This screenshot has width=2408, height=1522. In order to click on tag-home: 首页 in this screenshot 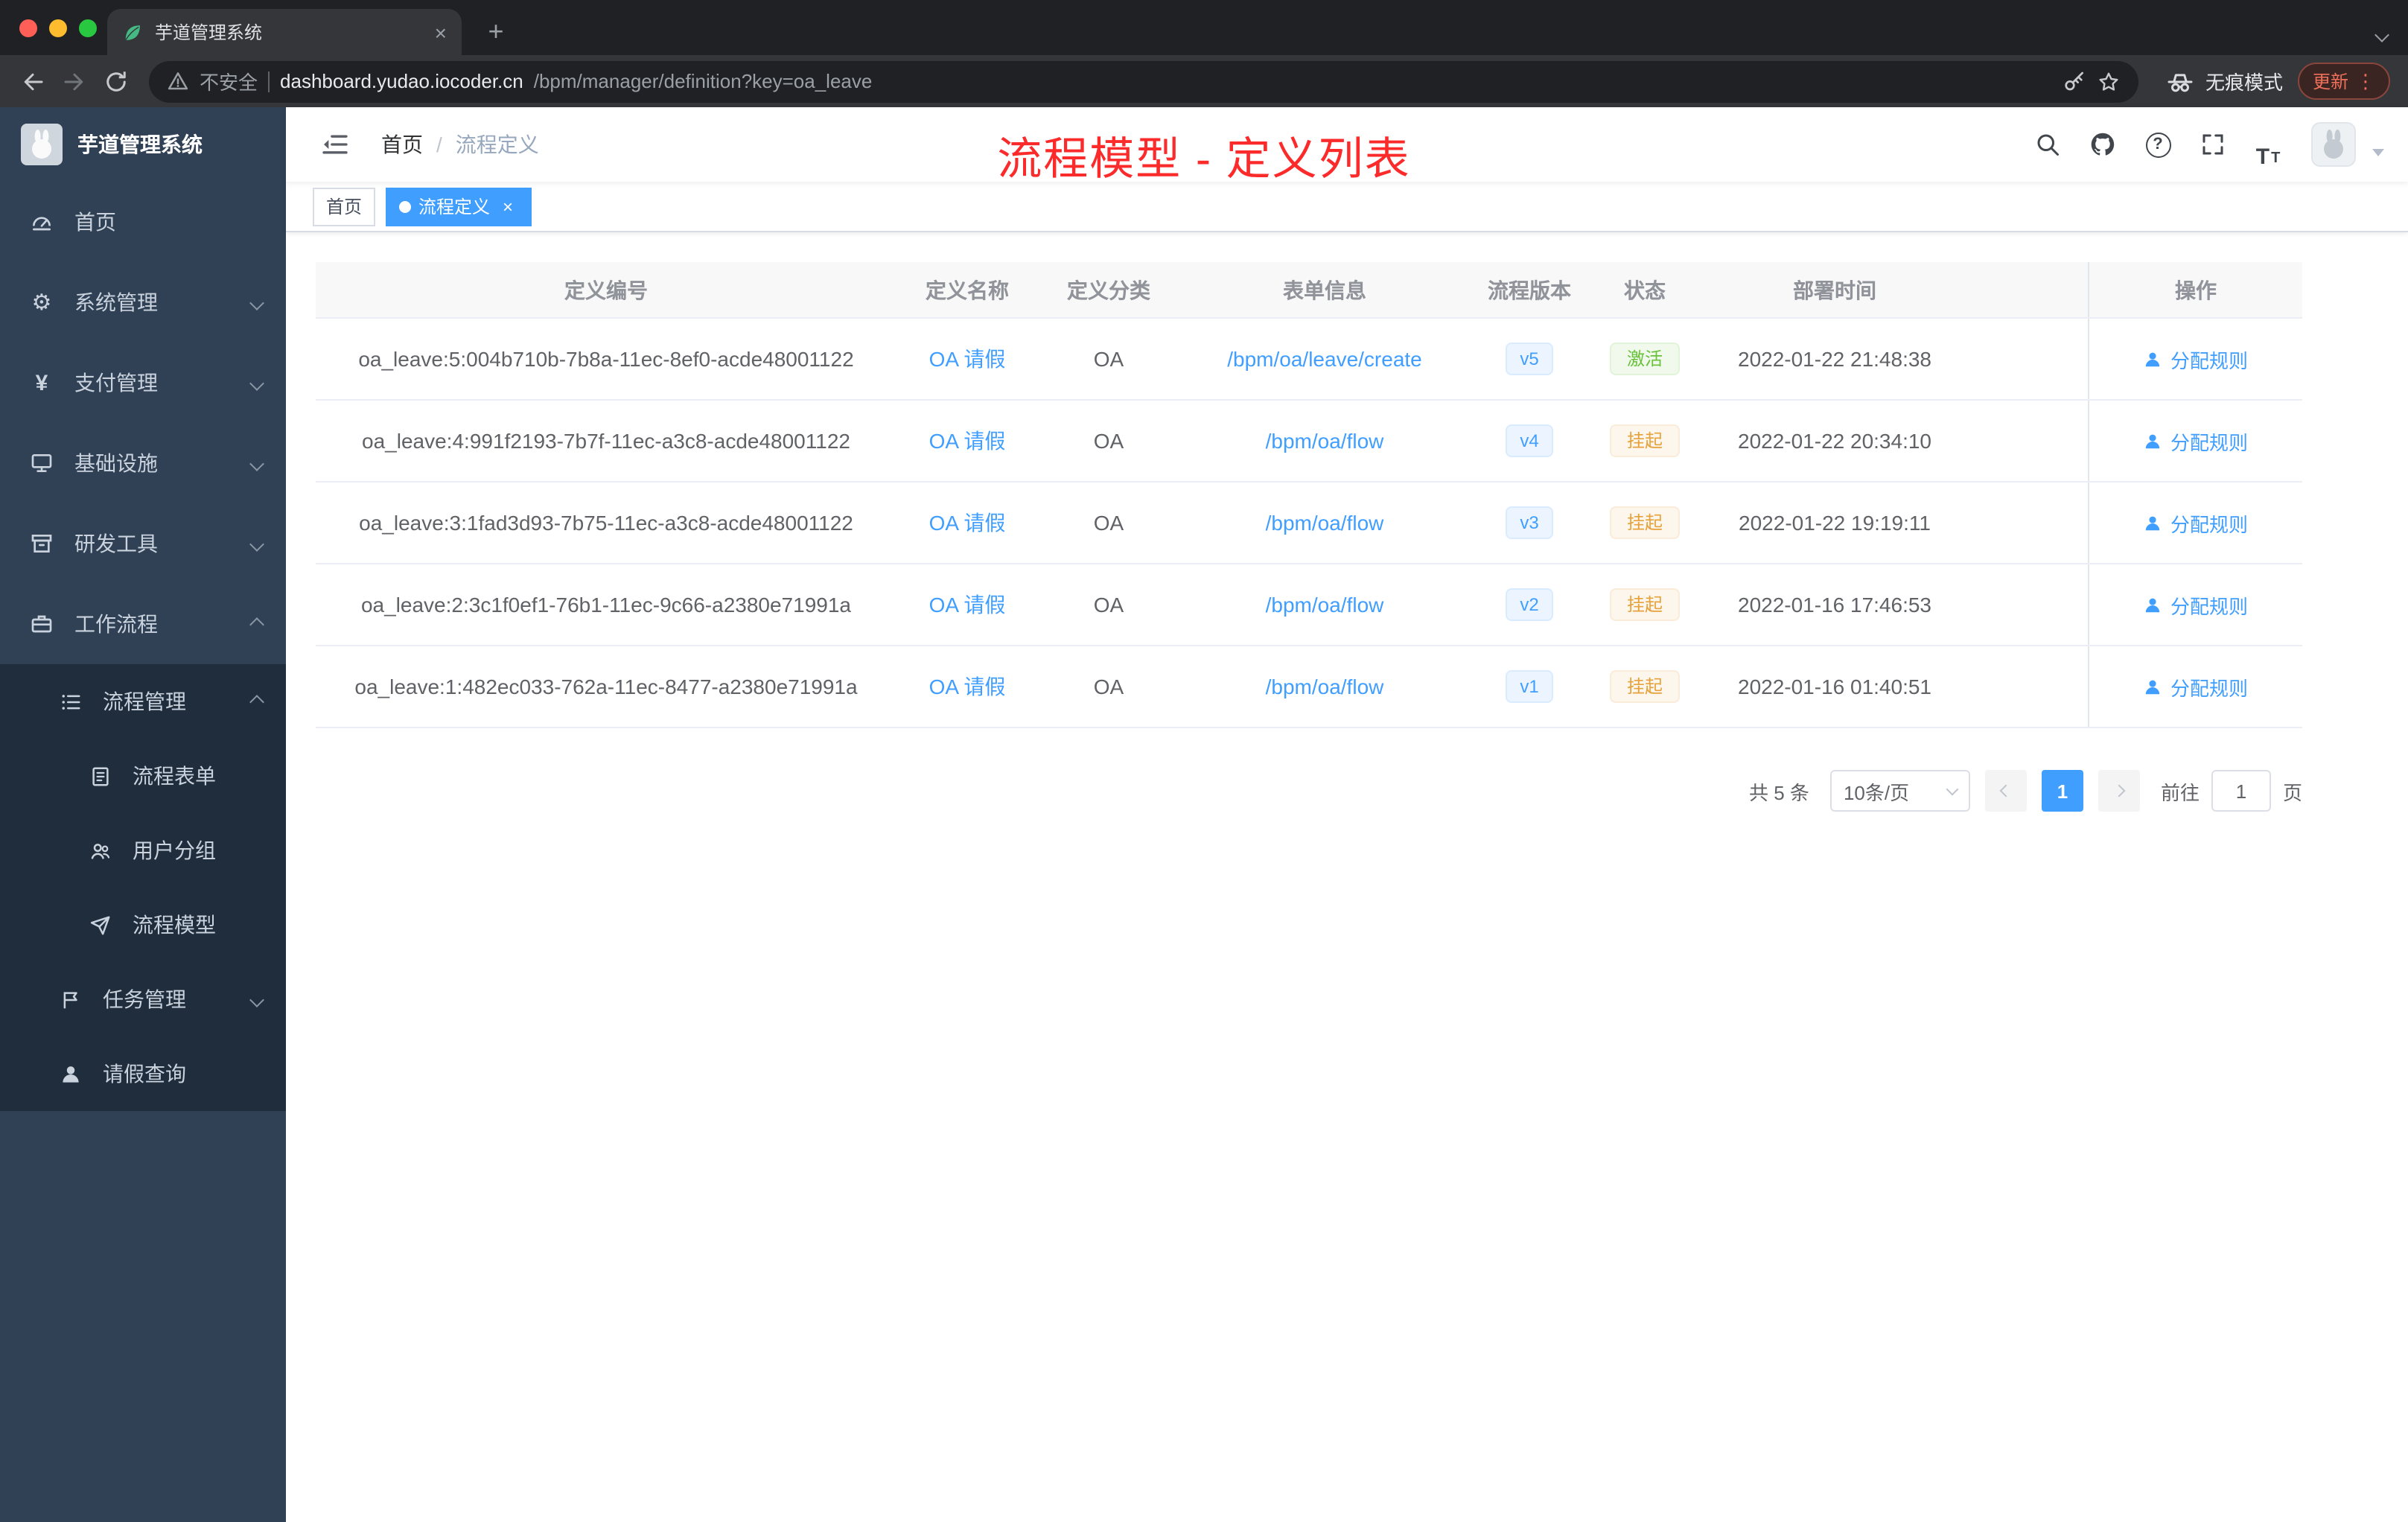, I will do `click(344, 206)`.